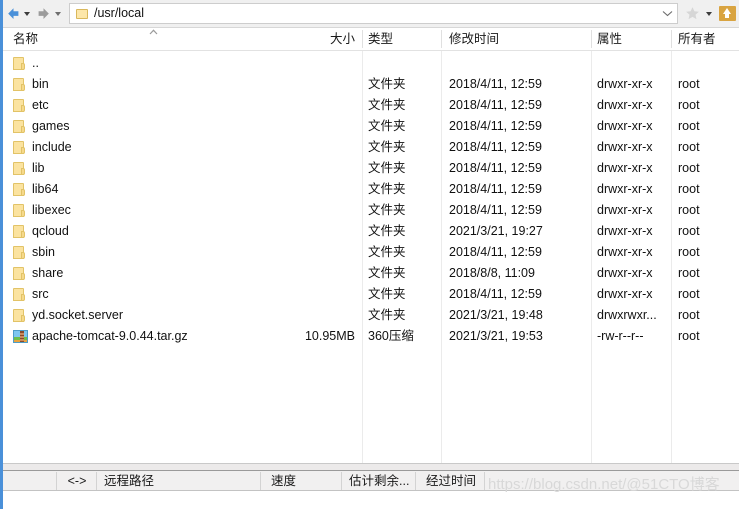 The image size is (739, 509). Describe the element at coordinates (185, 481) in the screenshot. I see `queue-column-header-2: 远程路径` at that location.